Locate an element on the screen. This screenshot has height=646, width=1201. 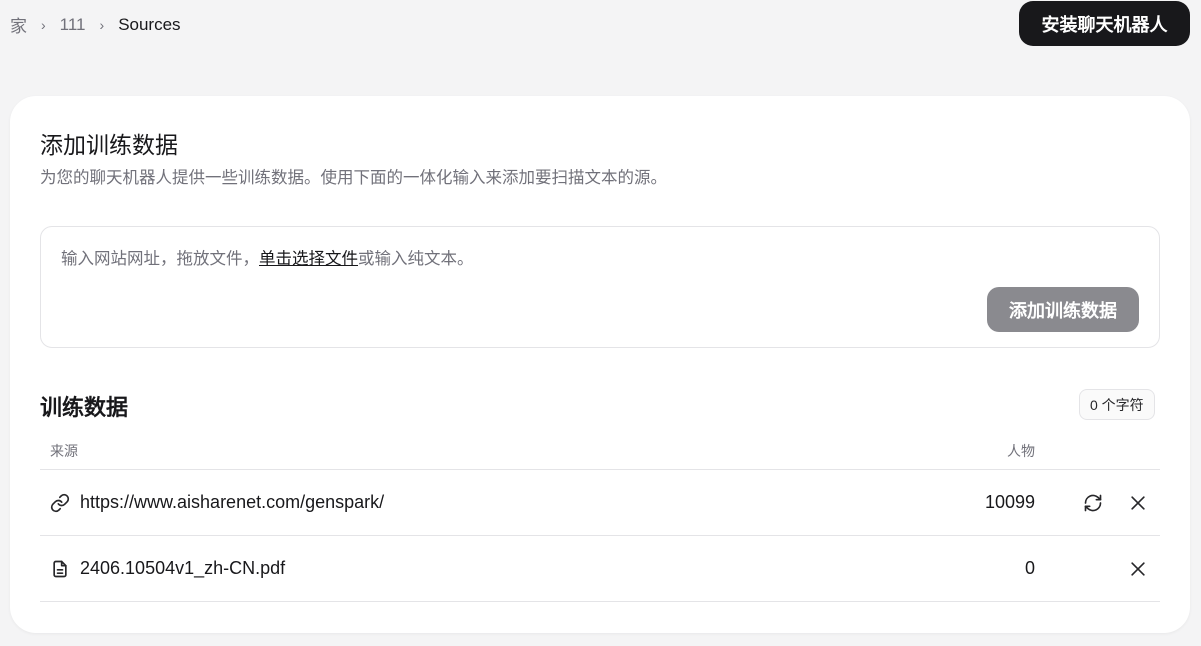
select-file-link: 单击选择文件 is located at coordinates (308, 259).